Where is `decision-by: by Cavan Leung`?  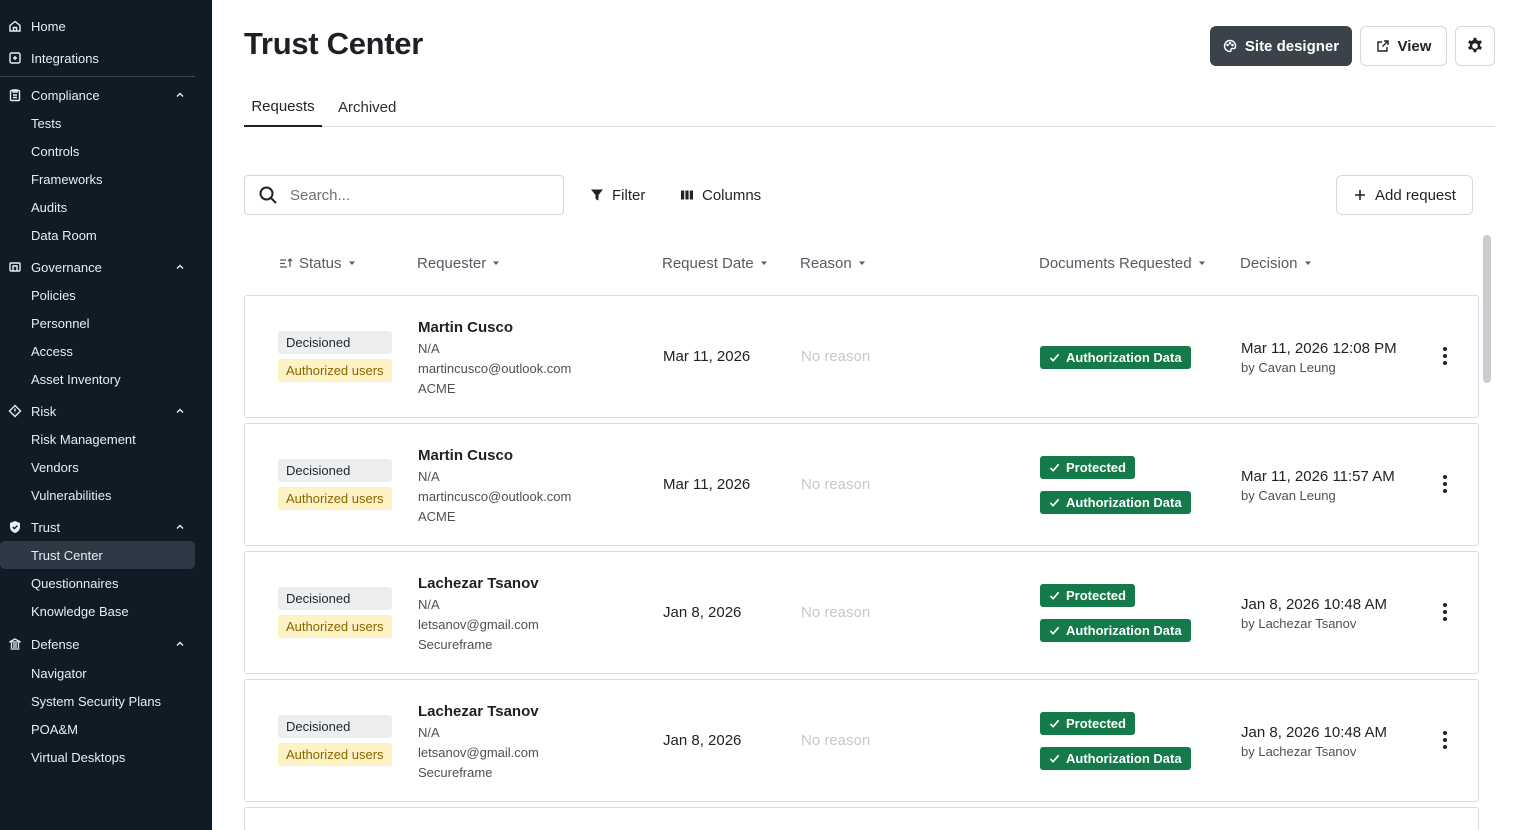
decision-by: by Cavan Leung is located at coordinates (1288, 495).